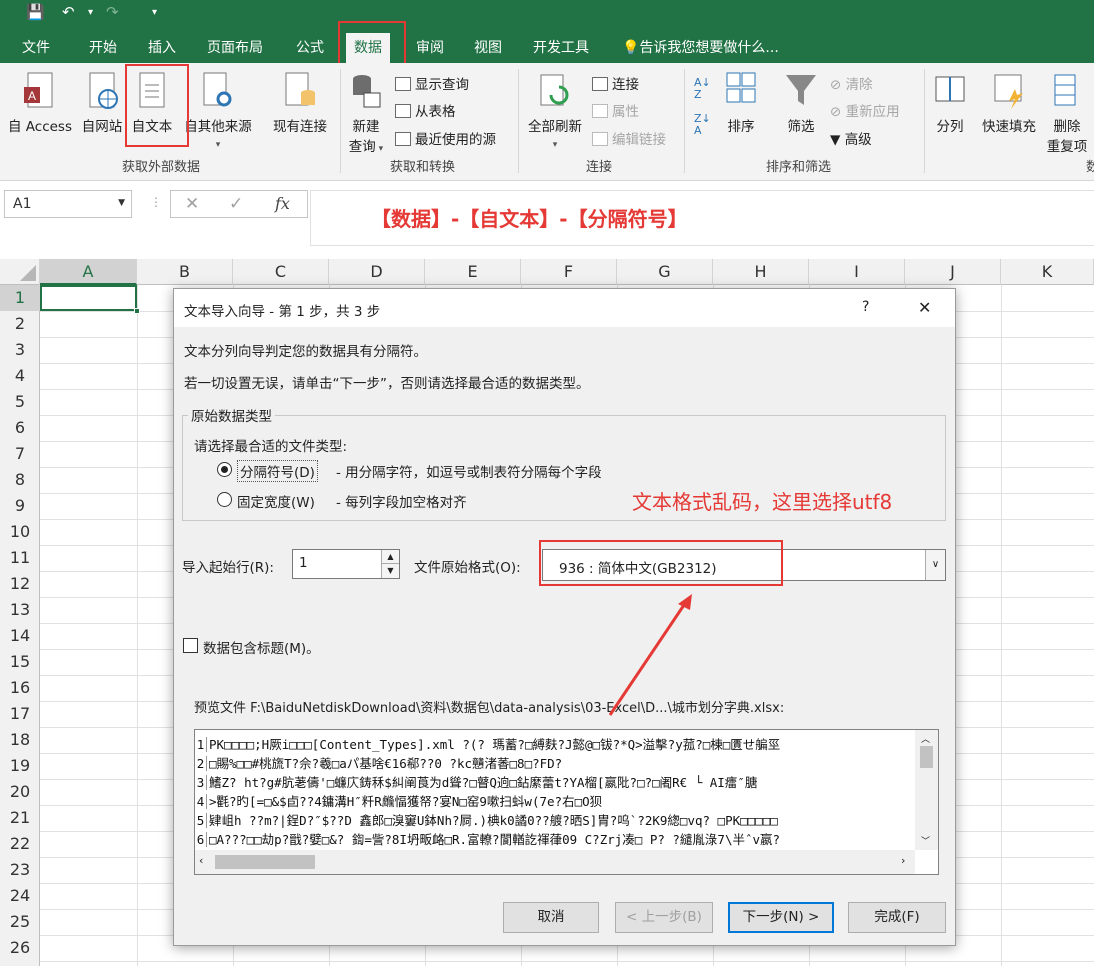 This screenshot has height=966, width=1094. What do you see at coordinates (925, 738) in the screenshot?
I see `scroll-up-icon: ︿` at bounding box center [925, 738].